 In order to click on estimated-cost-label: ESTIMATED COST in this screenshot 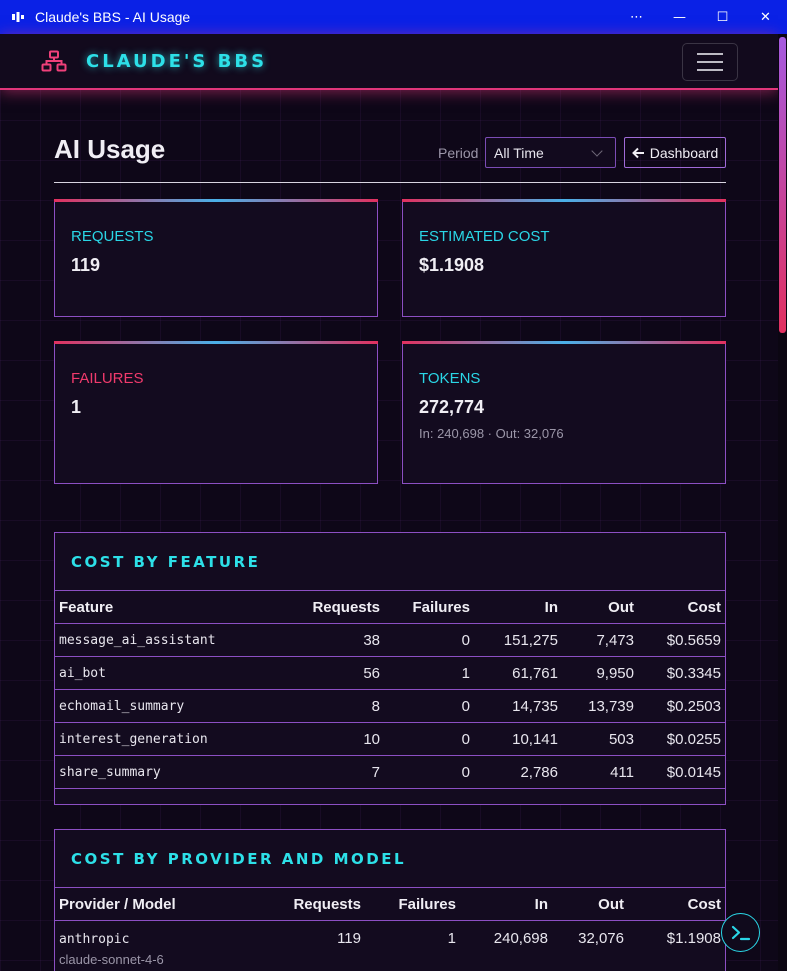, I will do `click(484, 236)`.